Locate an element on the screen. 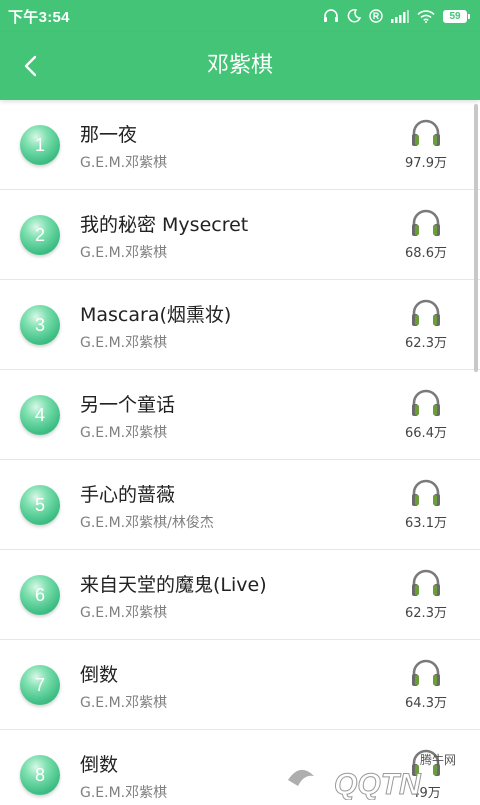 This screenshot has width=480, height=805. watermark-logo: 腾牛网 QQTN is located at coordinates (375, 770).